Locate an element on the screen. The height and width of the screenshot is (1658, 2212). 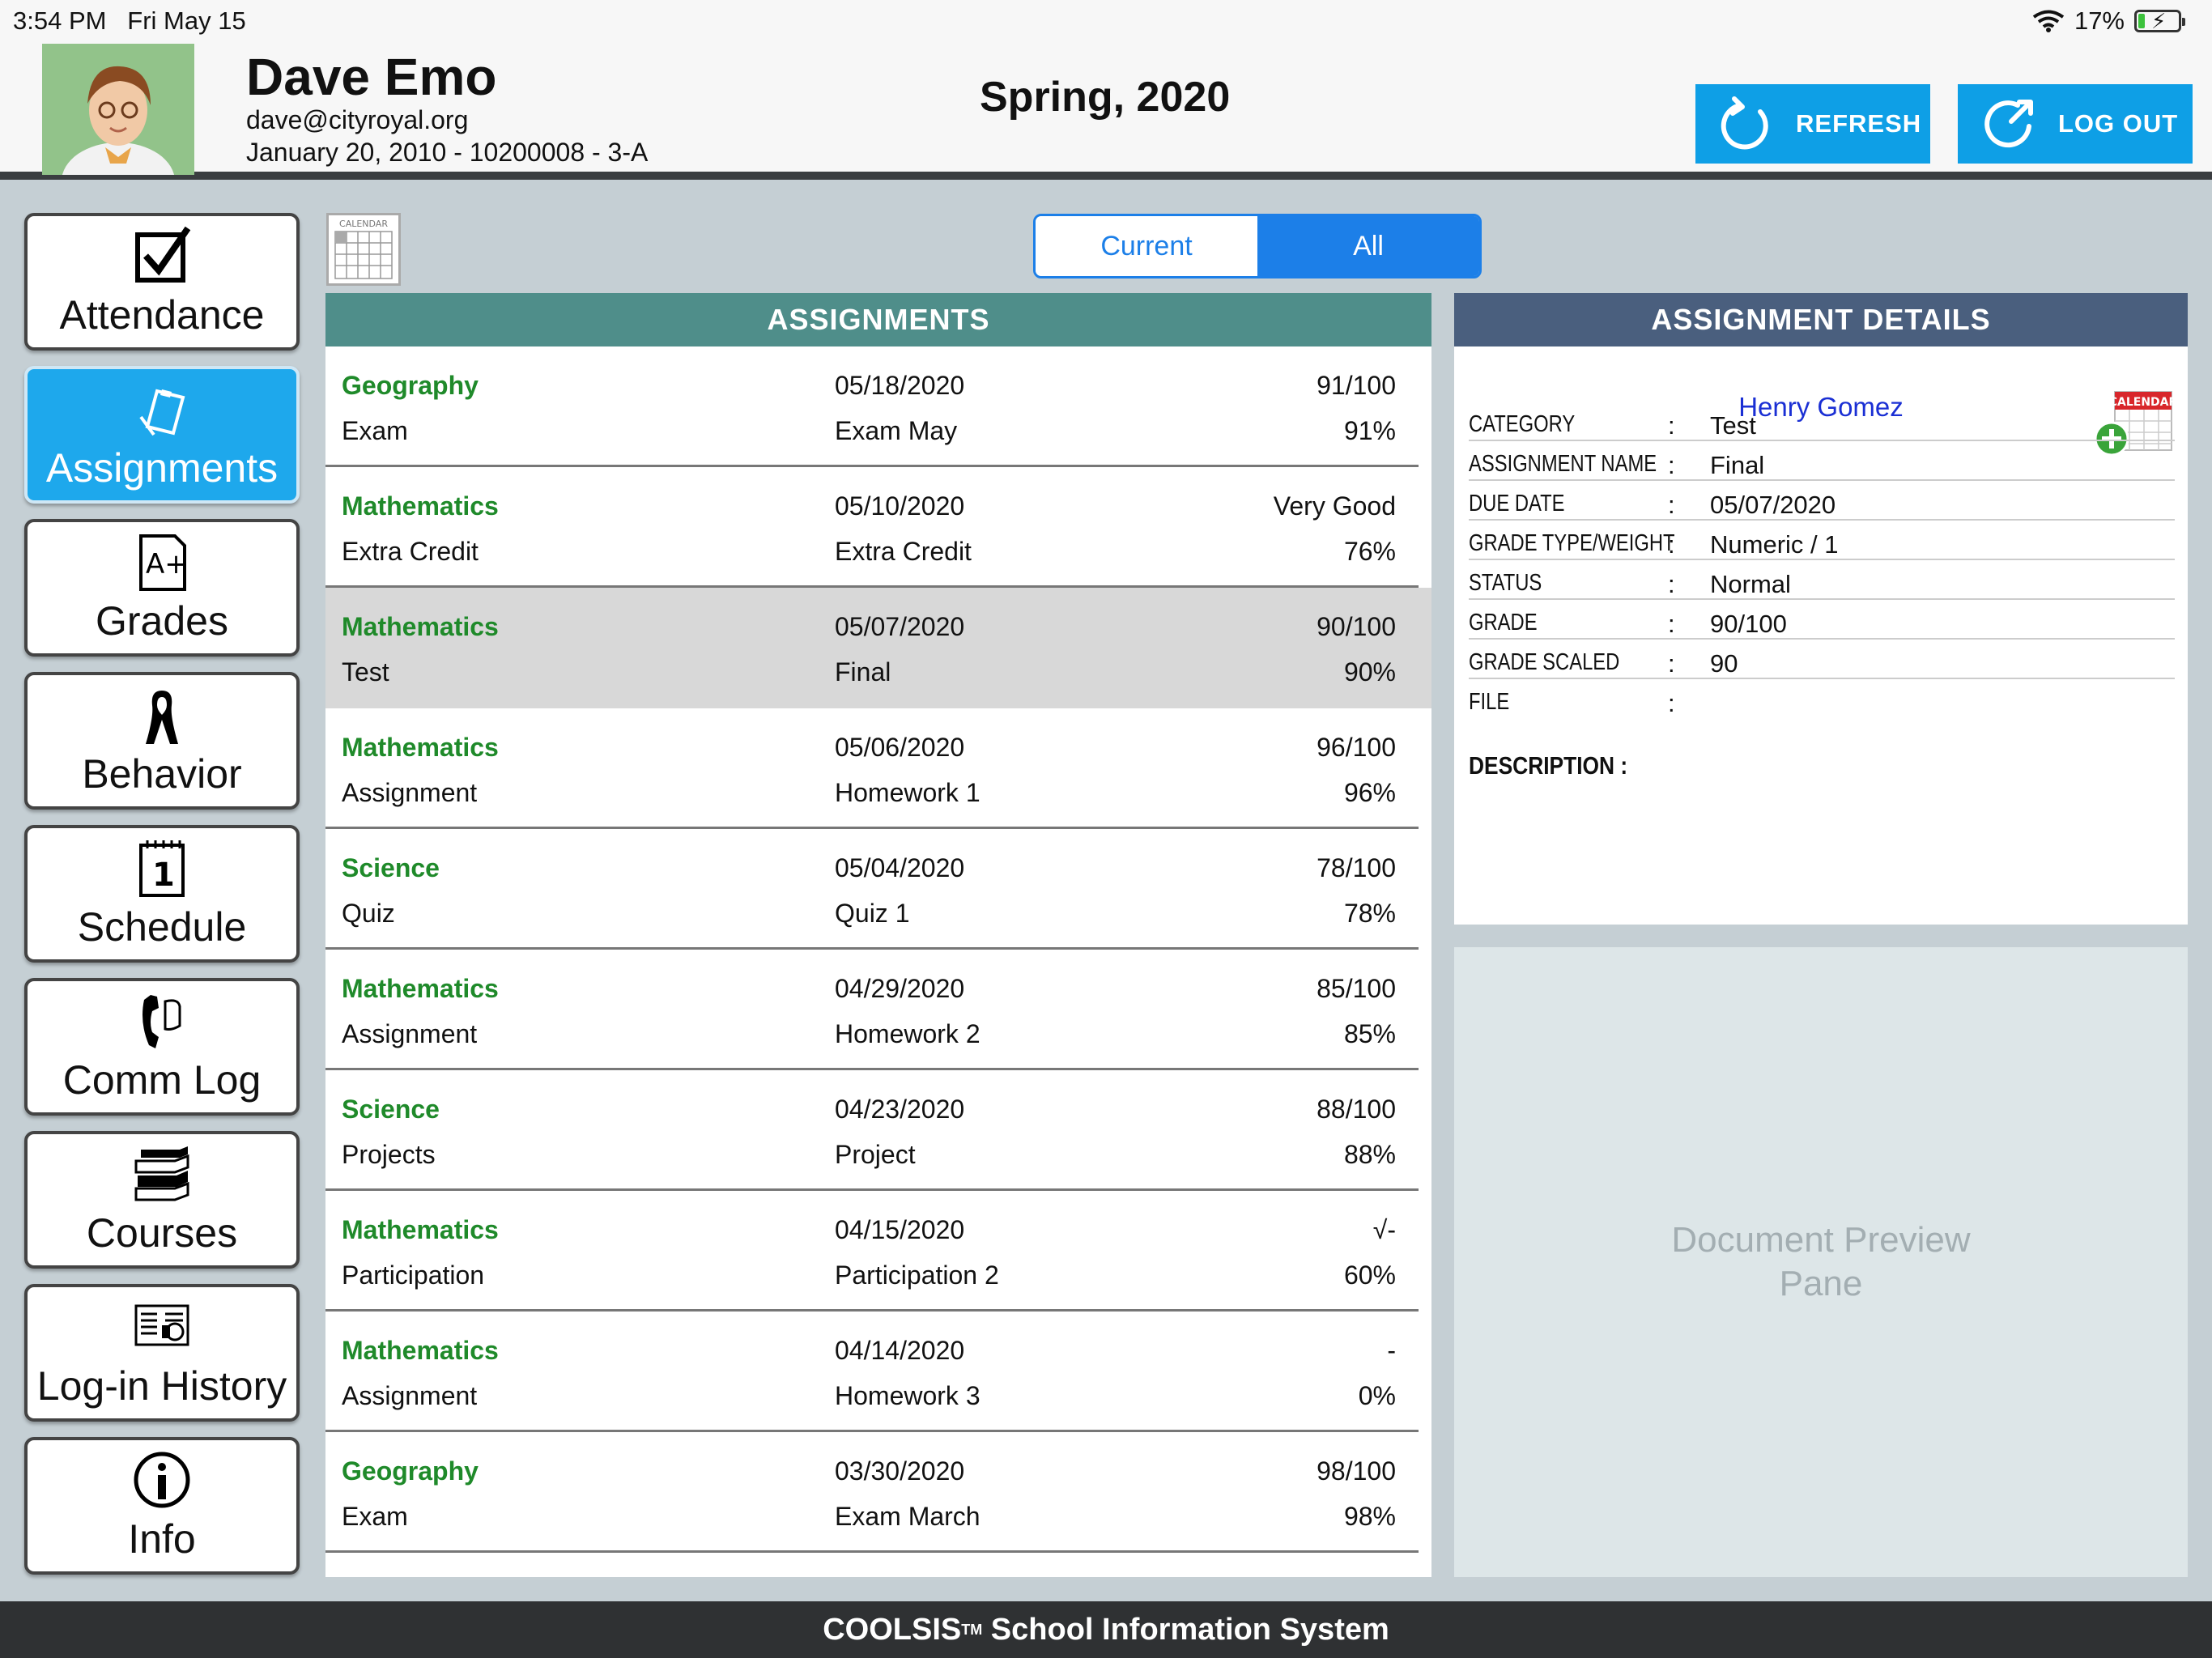
detail-key: CATEGORY is located at coordinates (1523, 424).